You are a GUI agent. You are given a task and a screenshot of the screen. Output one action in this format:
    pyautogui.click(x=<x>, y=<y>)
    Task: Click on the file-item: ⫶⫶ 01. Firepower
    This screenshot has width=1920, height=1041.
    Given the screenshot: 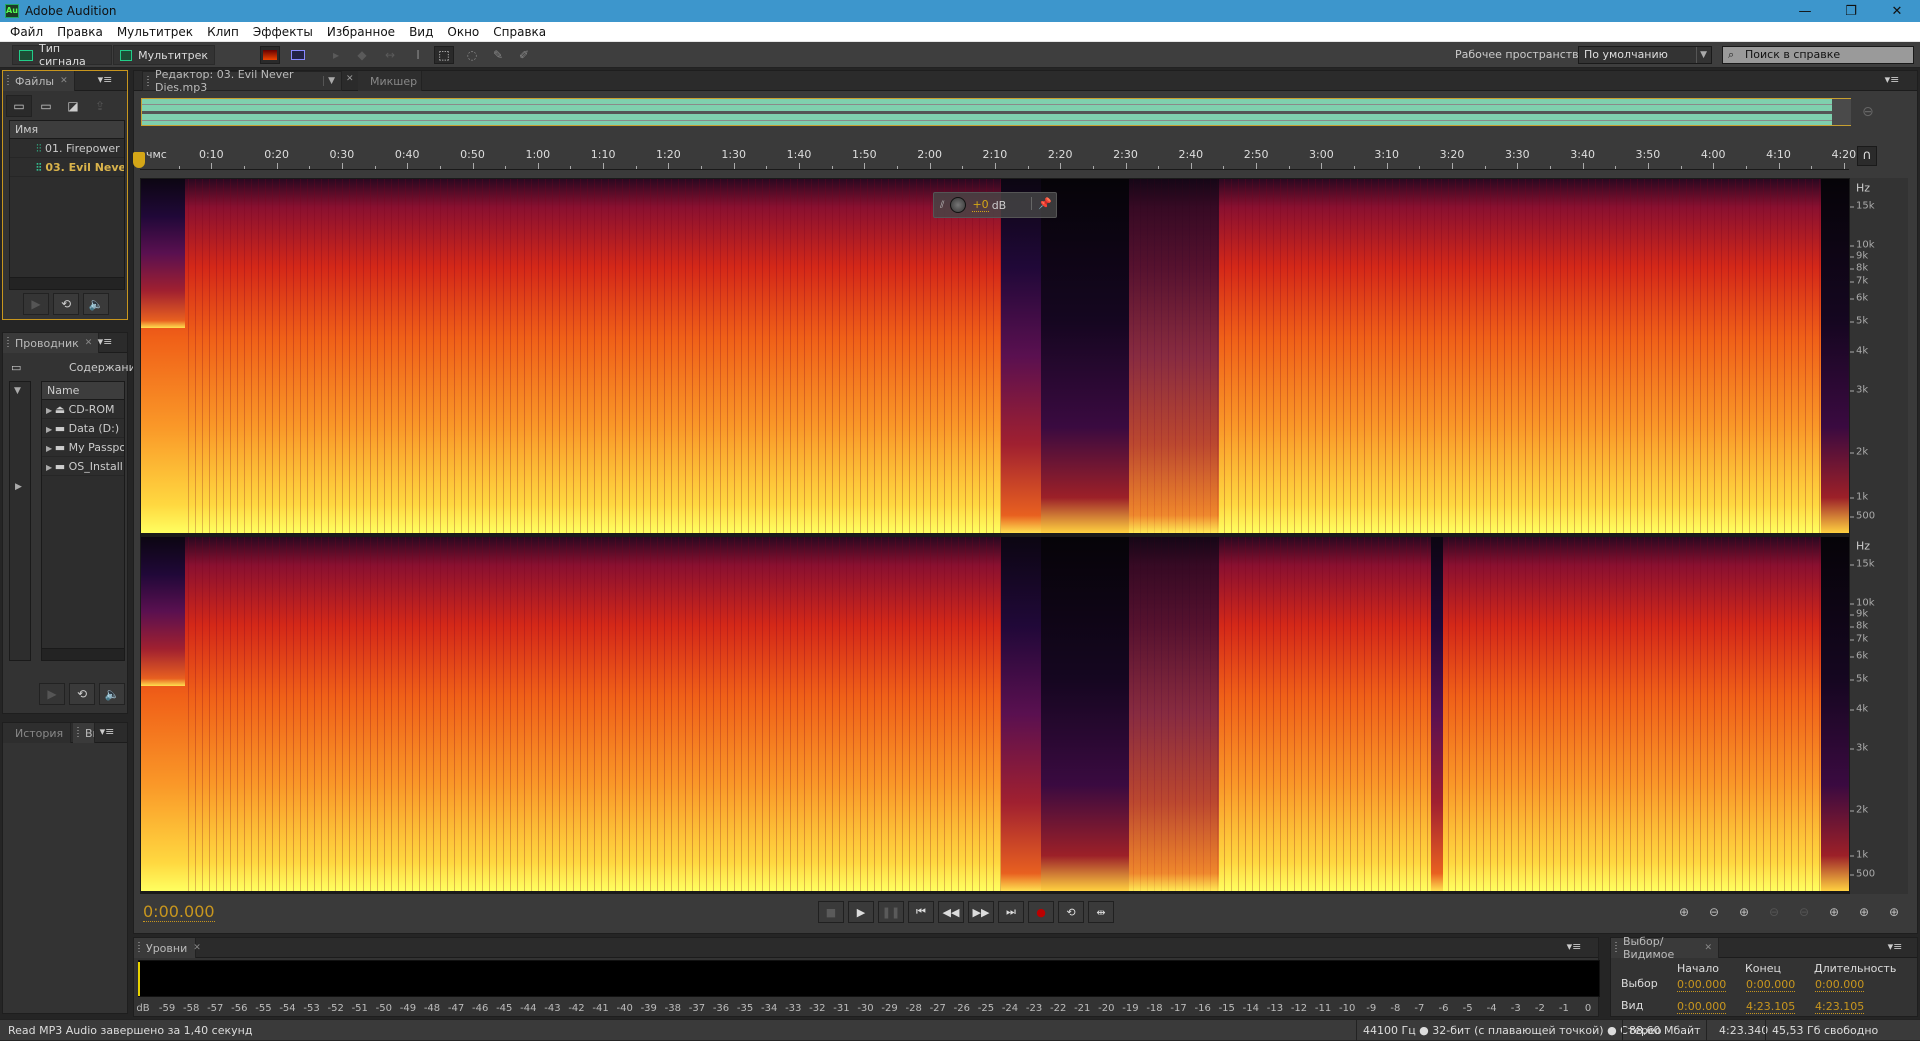 What is the action you would take?
    pyautogui.click(x=67, y=148)
    